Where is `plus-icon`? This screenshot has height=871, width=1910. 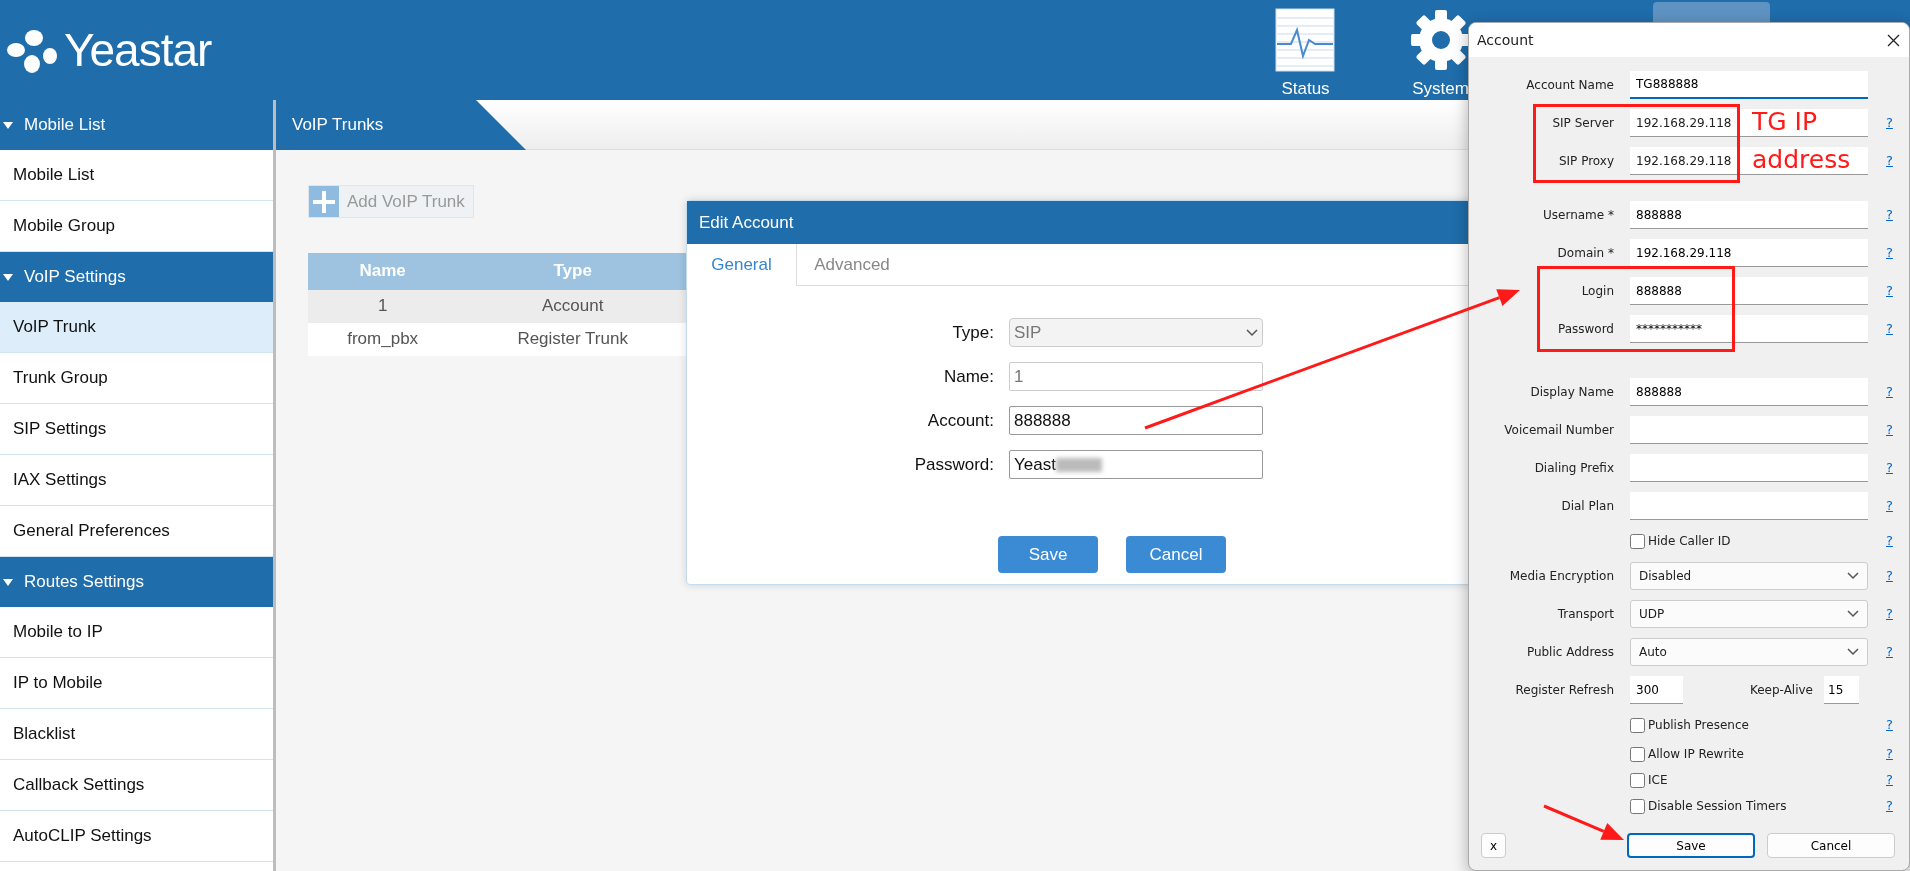 plus-icon is located at coordinates (324, 201).